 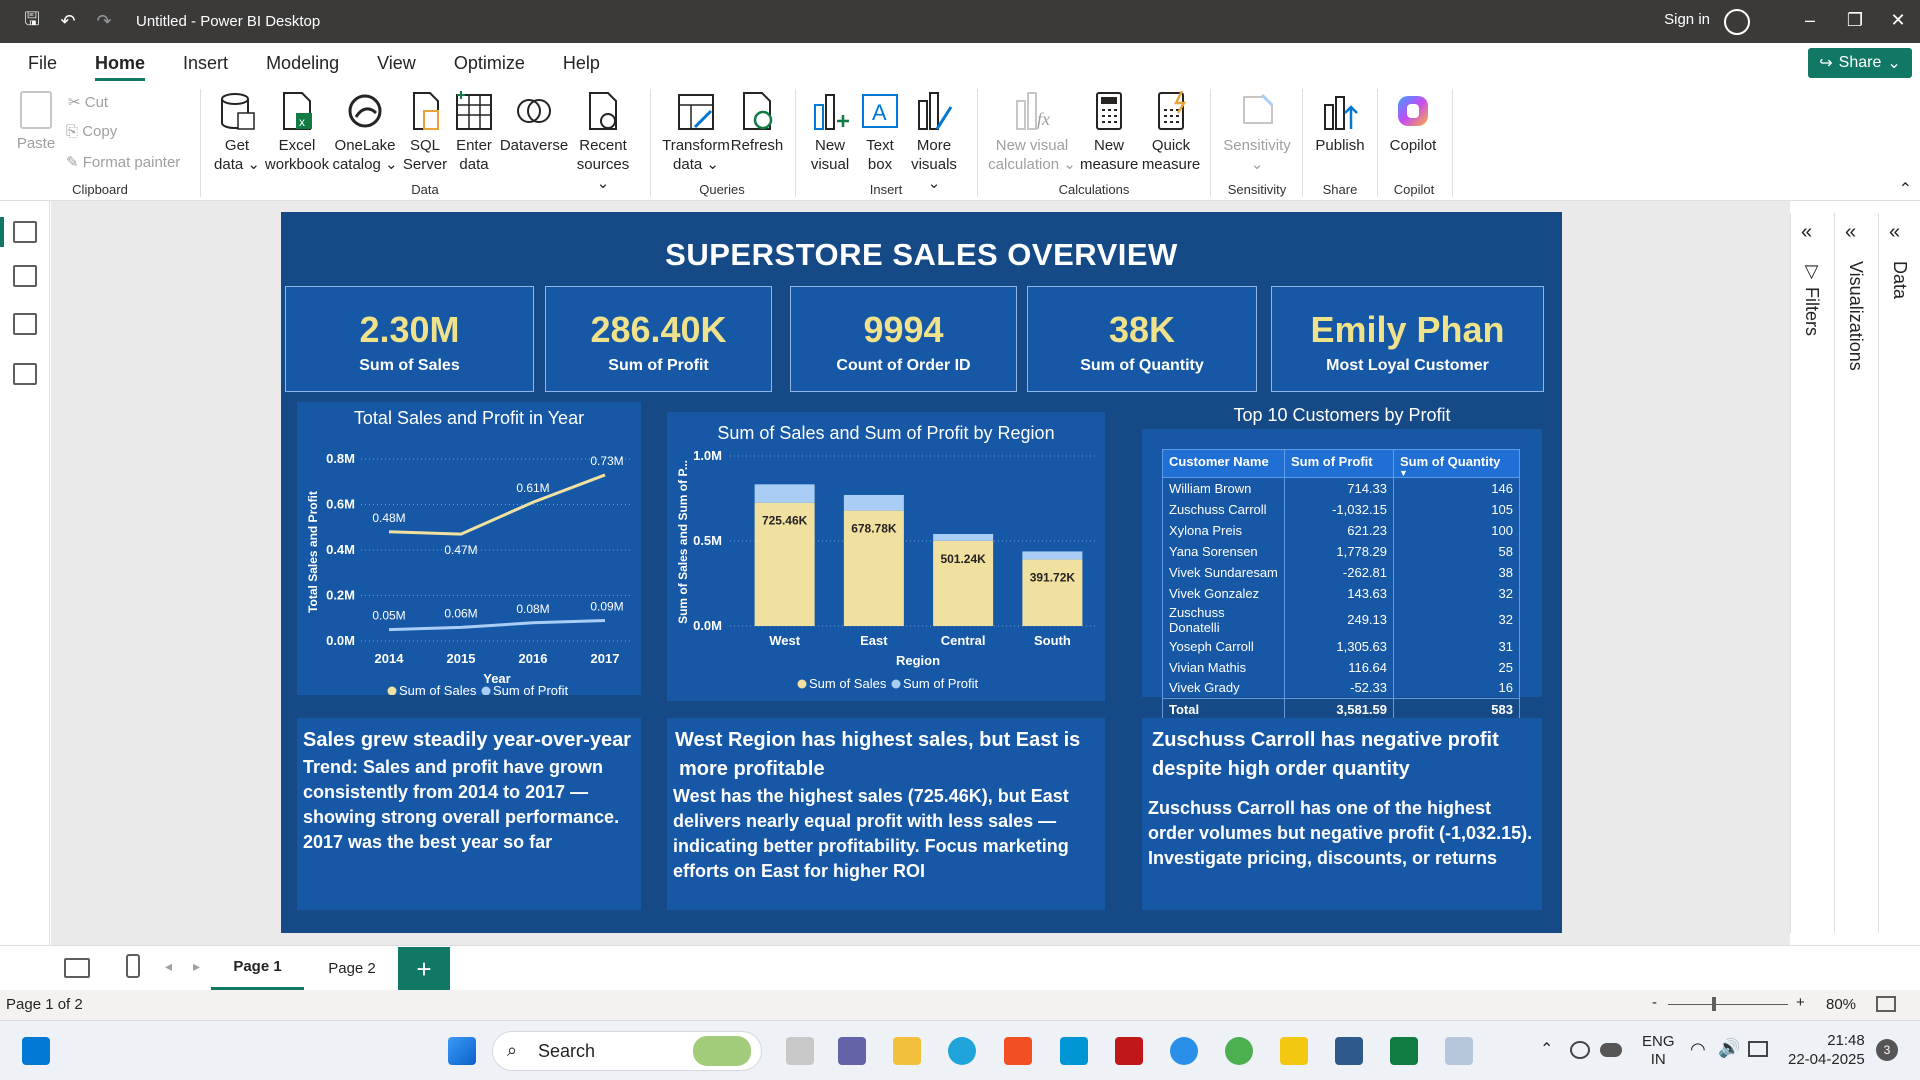 I want to click on excel-taskbar-icon, so click(x=1404, y=1051).